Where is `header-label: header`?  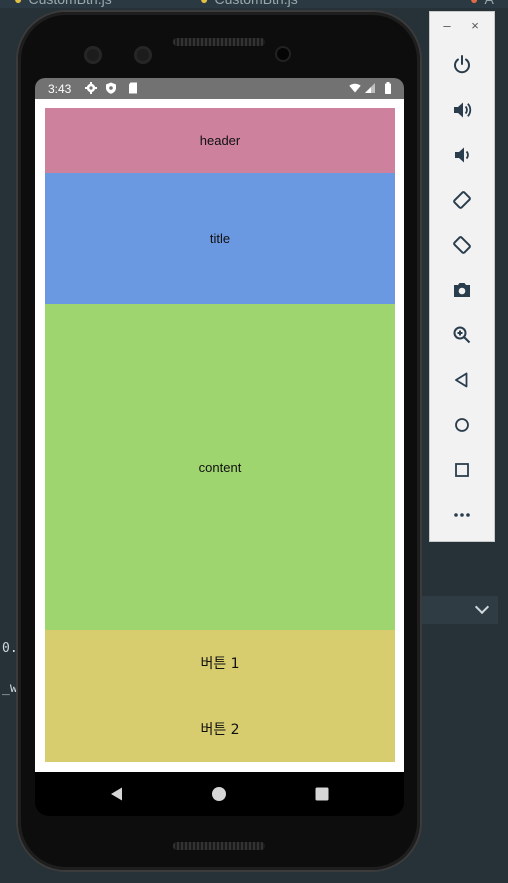
header-label: header is located at coordinates (220, 140).